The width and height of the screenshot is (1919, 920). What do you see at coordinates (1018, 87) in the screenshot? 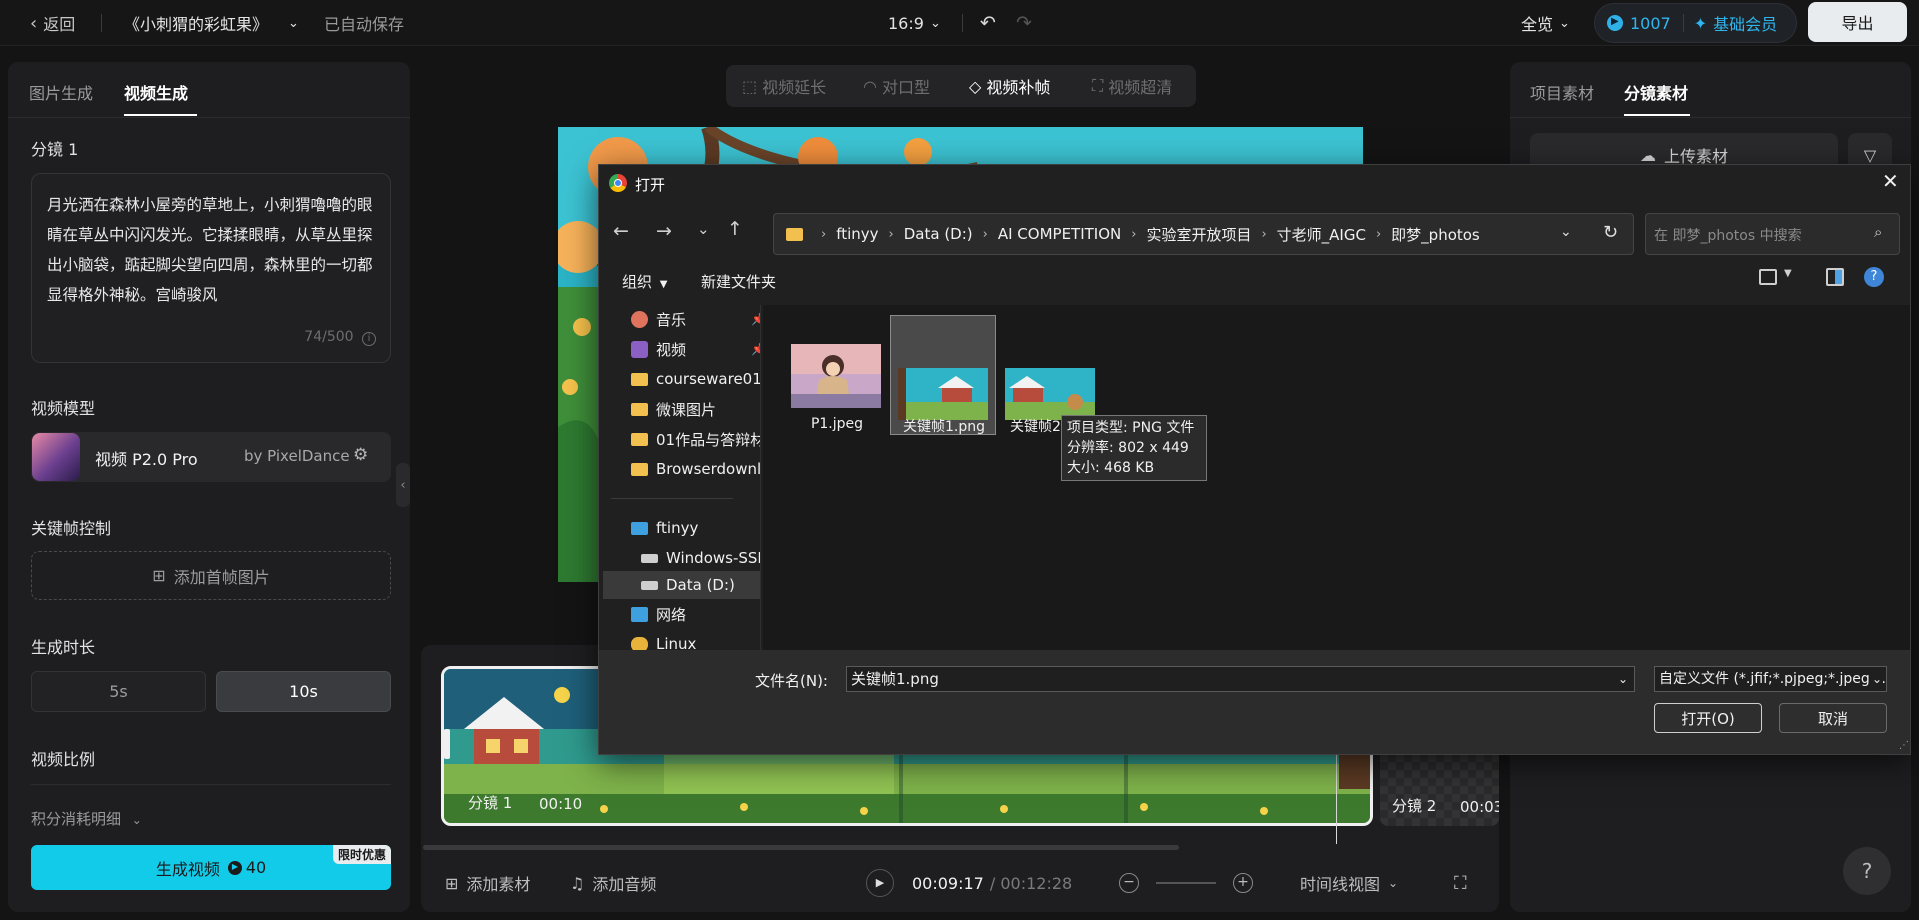
I see `tool-label: 视频补帧` at bounding box center [1018, 87].